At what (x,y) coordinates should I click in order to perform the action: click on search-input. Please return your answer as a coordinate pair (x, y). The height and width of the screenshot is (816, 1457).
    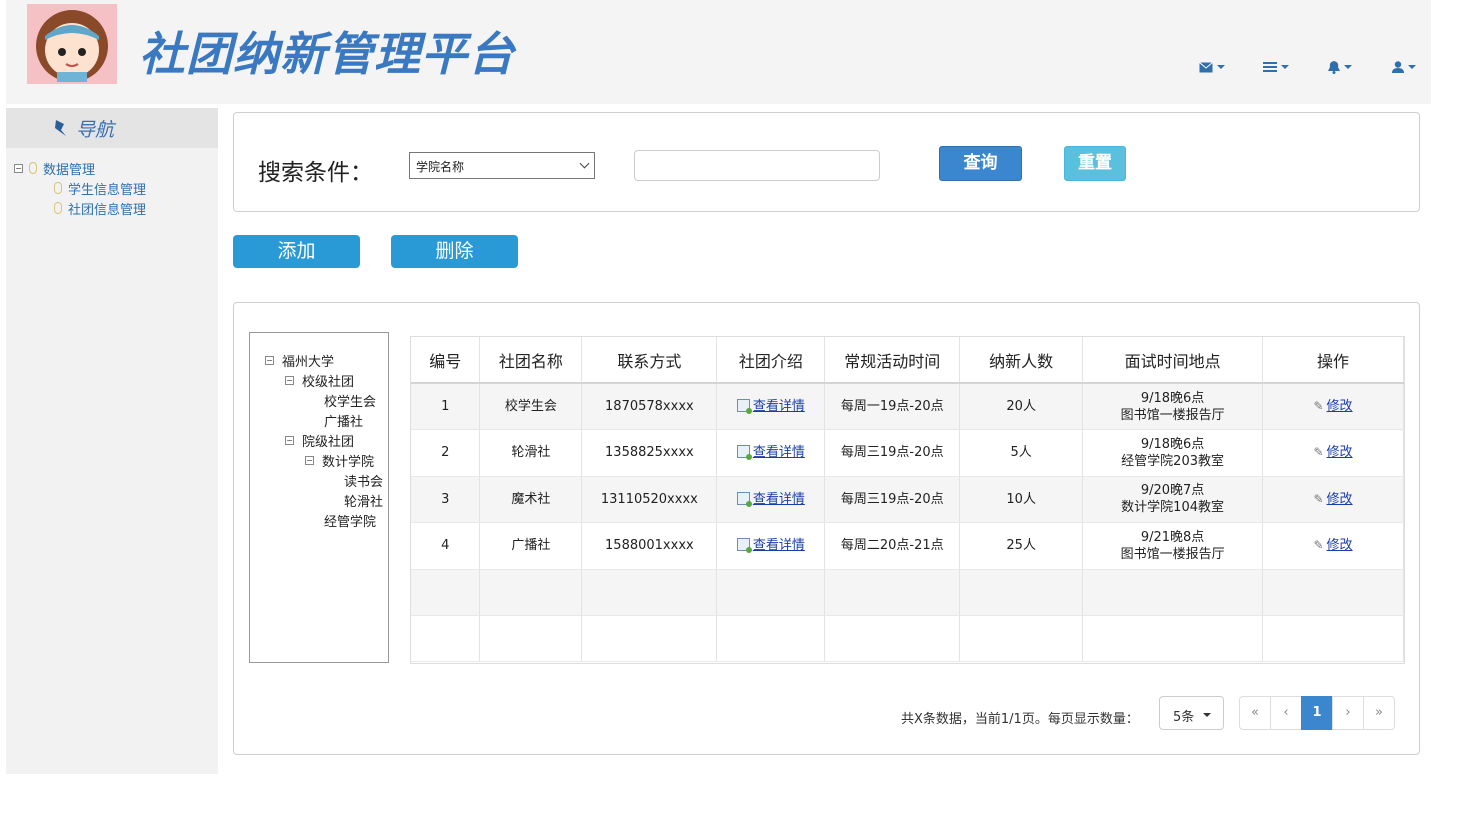
    Looking at the image, I should click on (757, 165).